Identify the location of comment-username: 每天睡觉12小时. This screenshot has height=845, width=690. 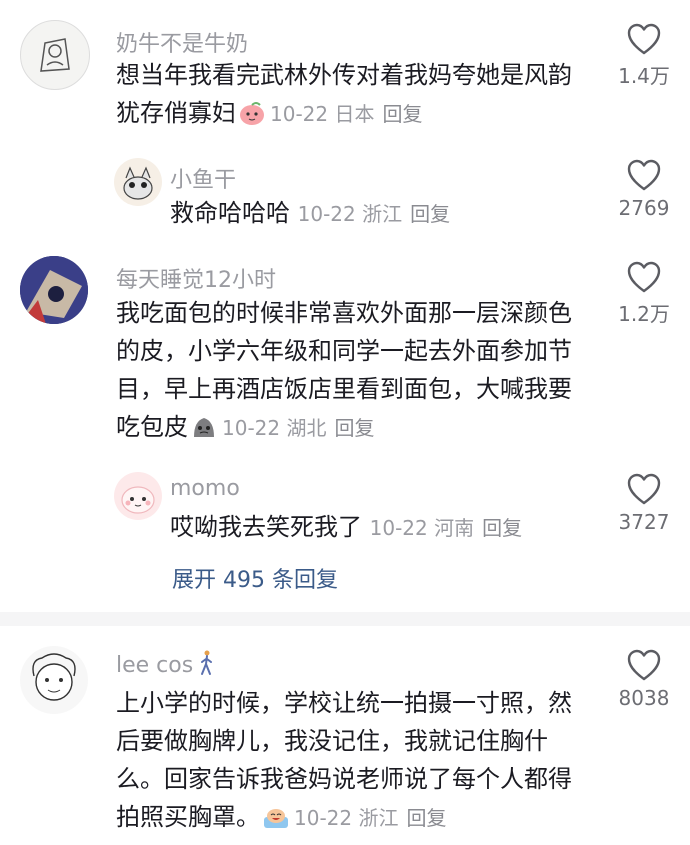
(196, 278).